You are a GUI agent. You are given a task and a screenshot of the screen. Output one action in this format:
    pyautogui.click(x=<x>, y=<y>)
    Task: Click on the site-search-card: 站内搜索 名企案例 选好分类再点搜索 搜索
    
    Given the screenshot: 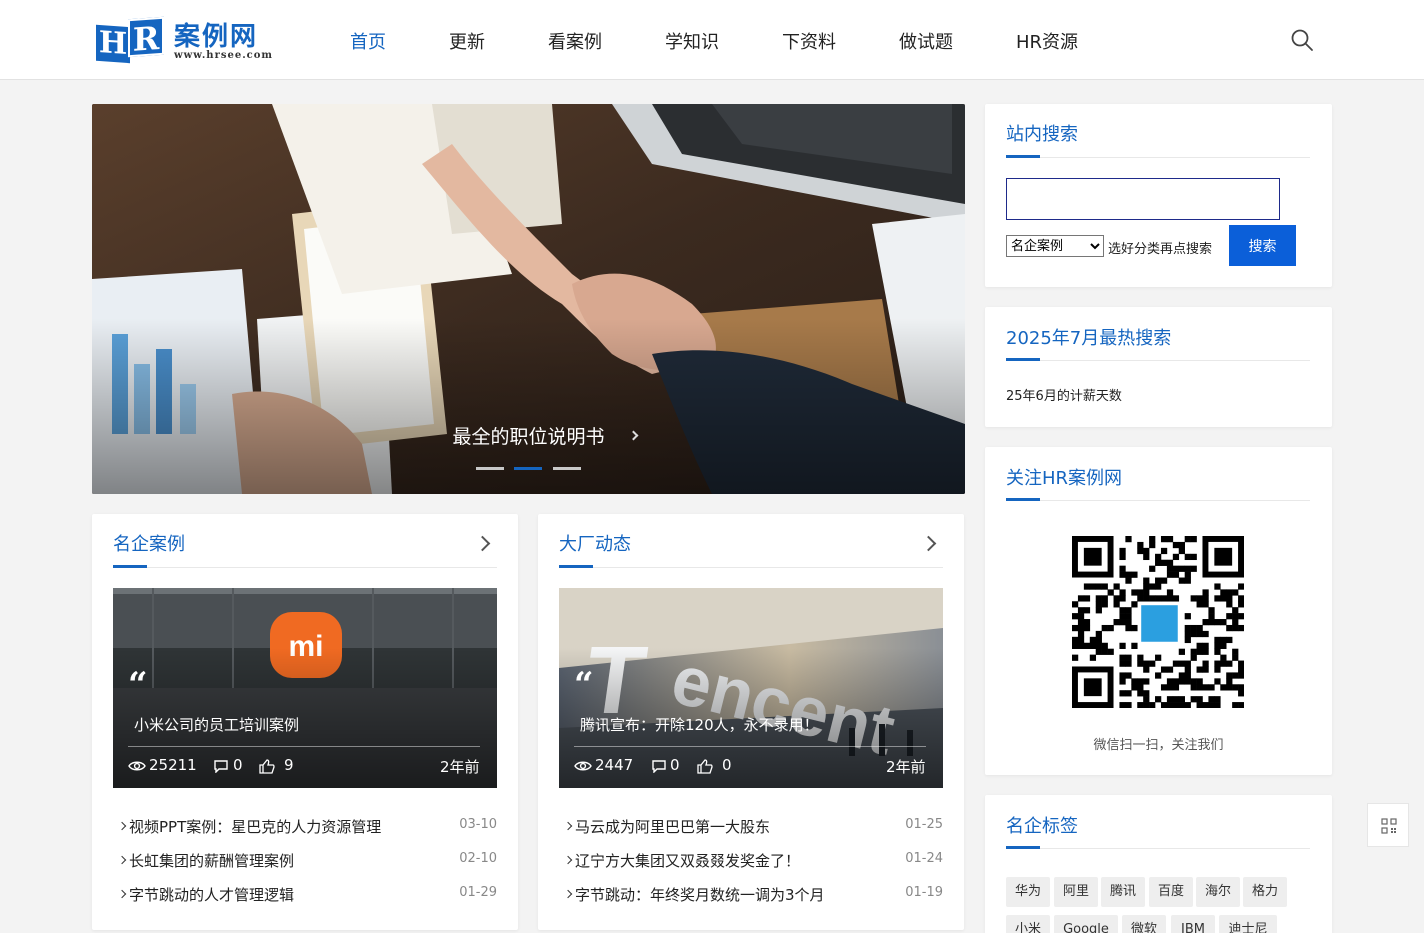 What is the action you would take?
    pyautogui.click(x=1158, y=195)
    